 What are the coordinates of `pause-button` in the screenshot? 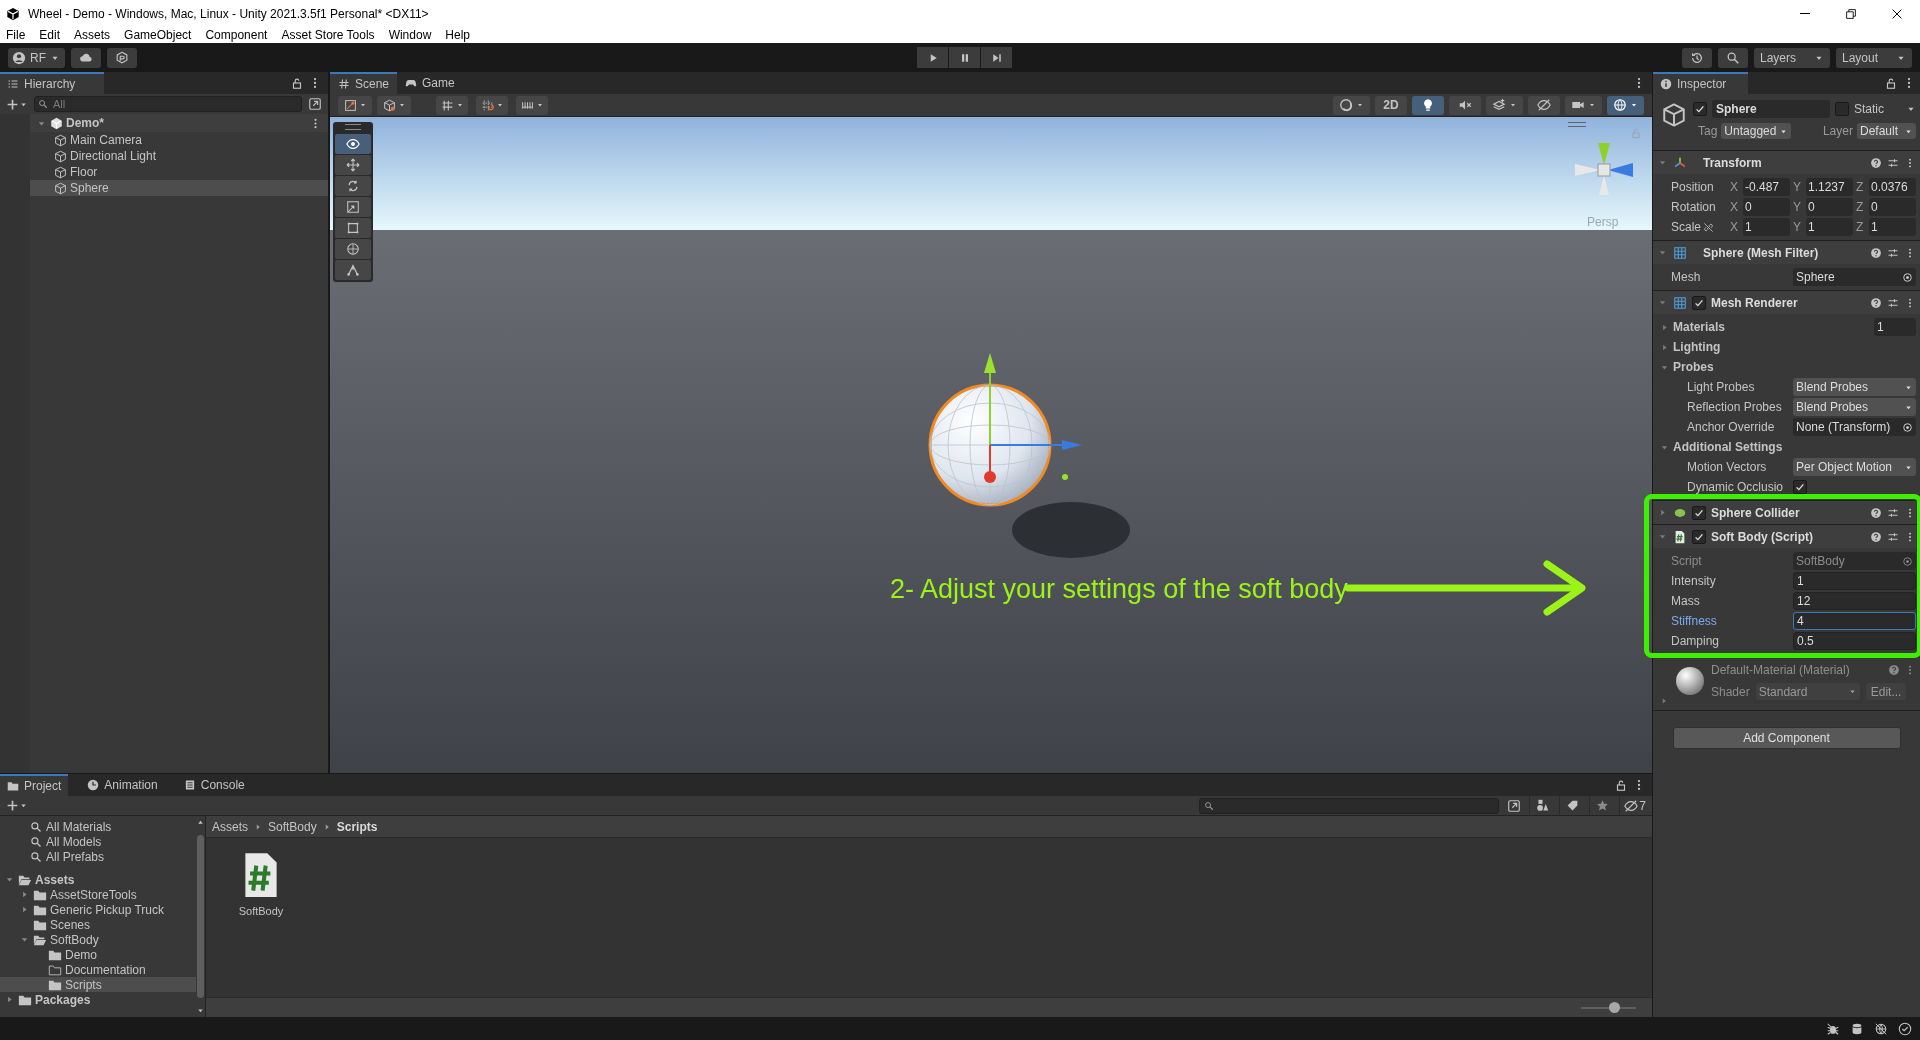 It's located at (965, 57).